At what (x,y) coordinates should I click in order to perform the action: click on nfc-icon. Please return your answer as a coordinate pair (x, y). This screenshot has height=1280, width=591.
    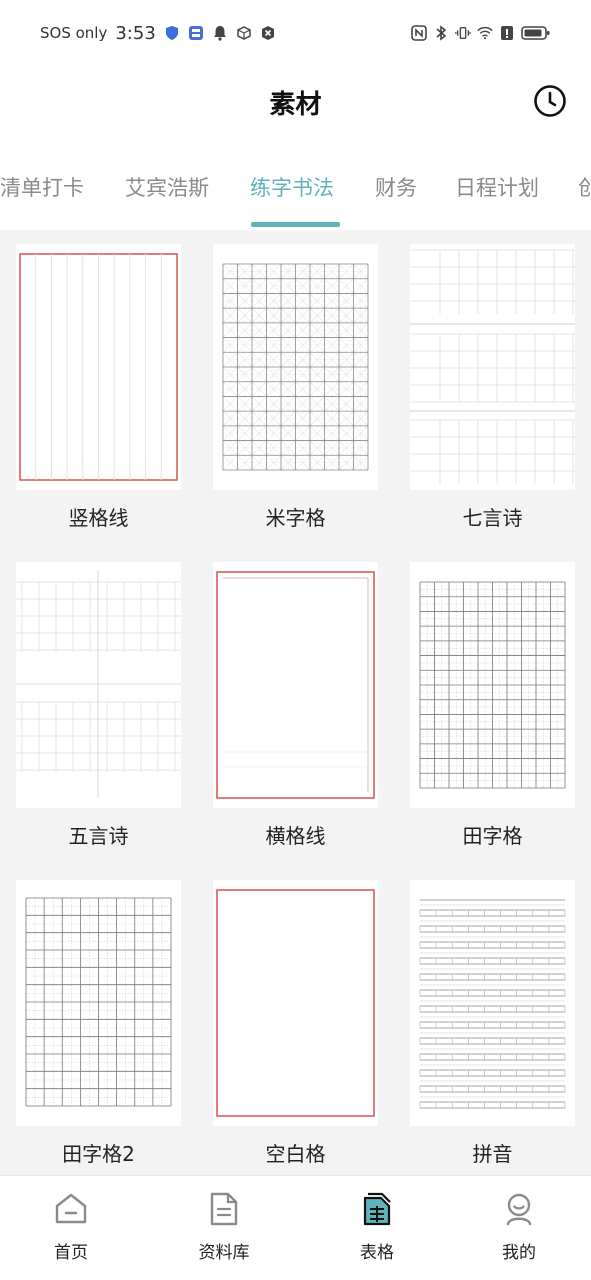
    Looking at the image, I should click on (419, 33).